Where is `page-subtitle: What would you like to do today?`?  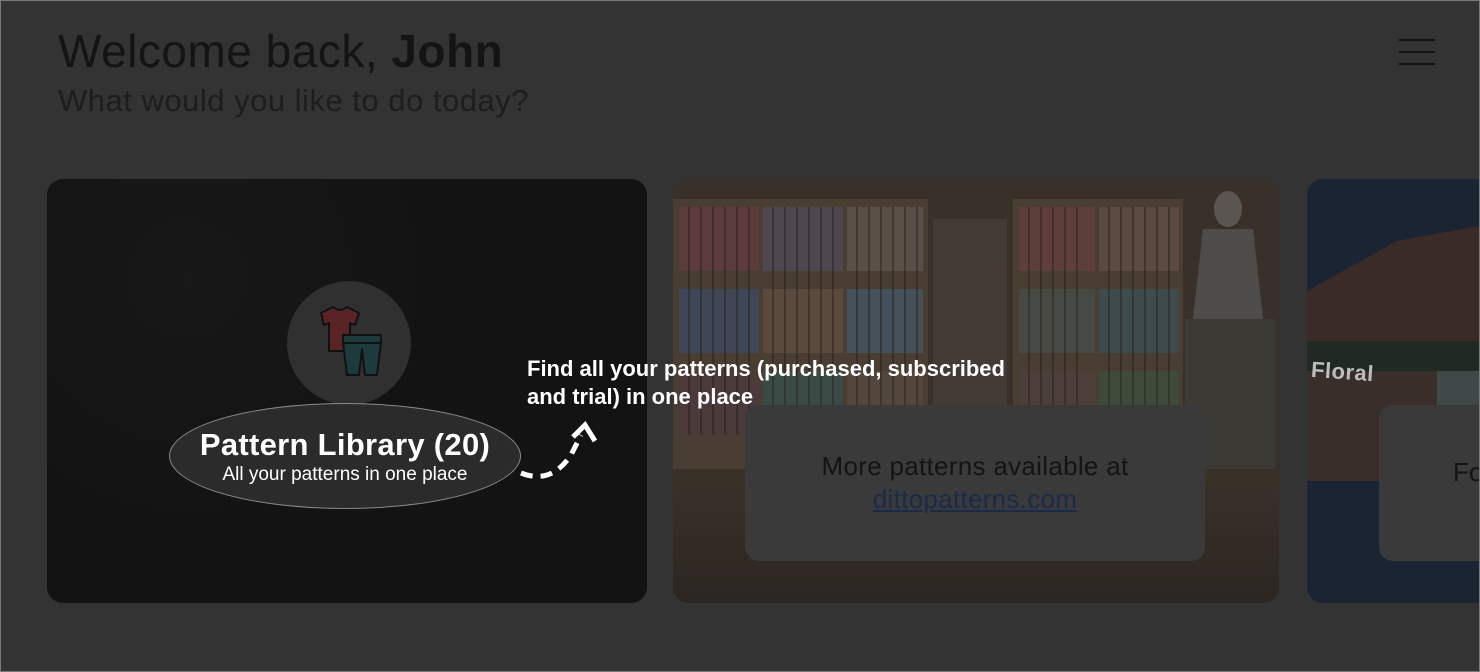
page-subtitle: What would you like to do today? is located at coordinates (293, 100).